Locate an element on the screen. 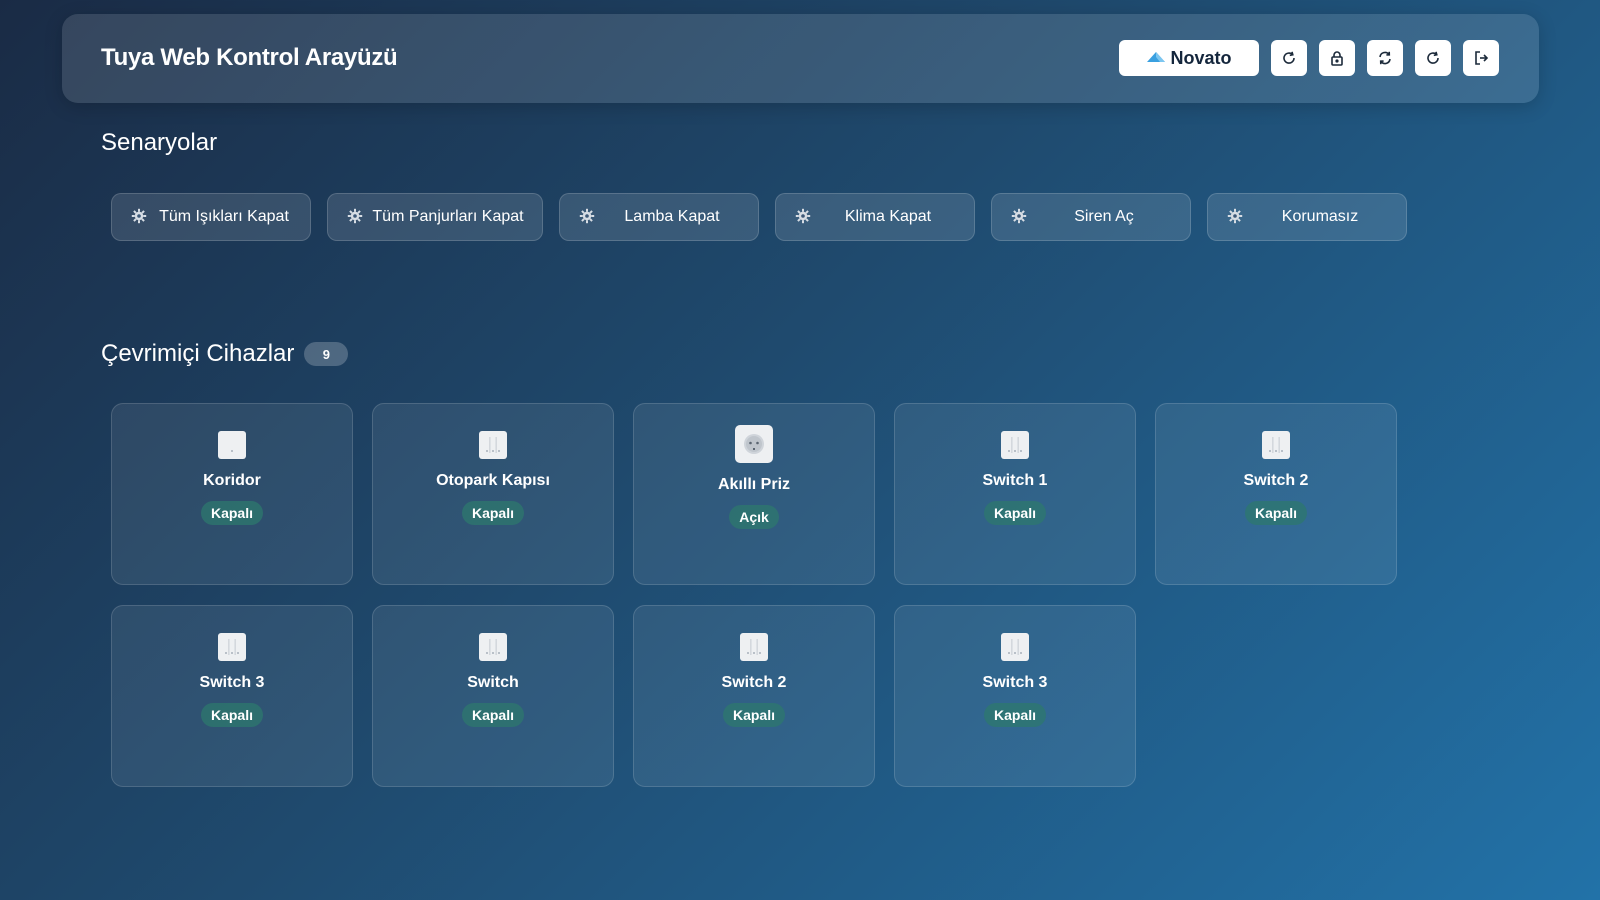 The image size is (1600, 900). device-name: Otopark Kapısı is located at coordinates (493, 480).